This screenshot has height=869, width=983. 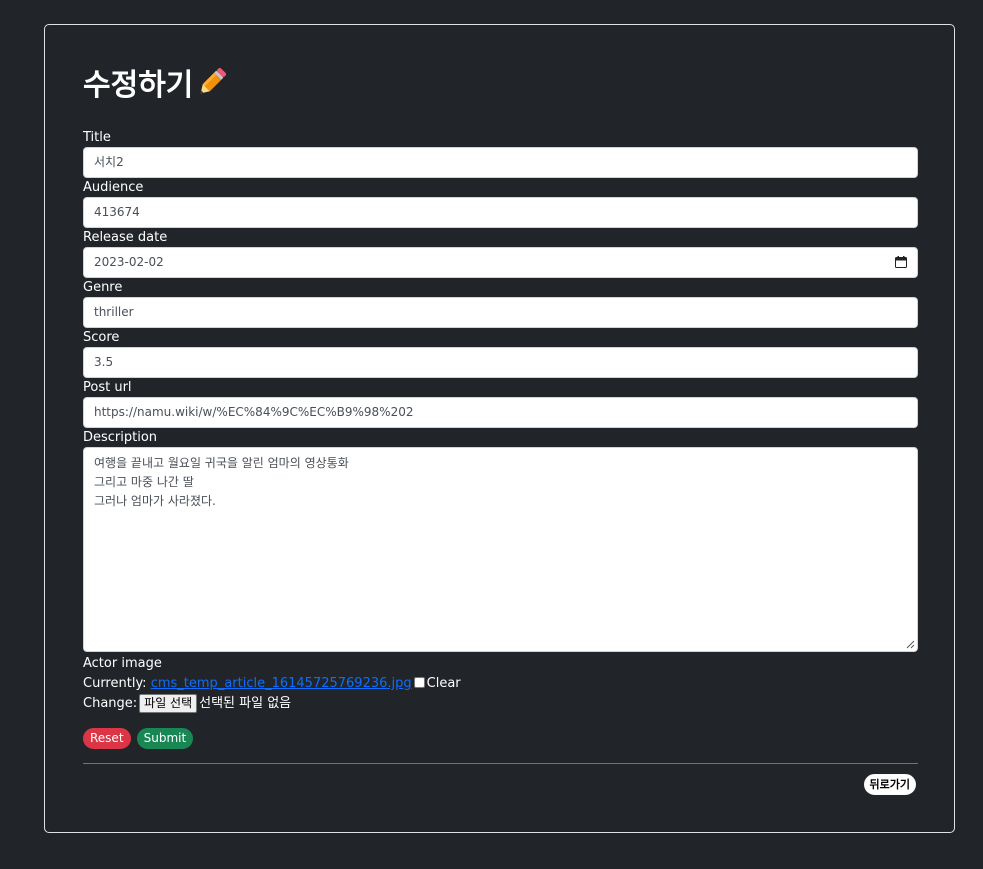 What do you see at coordinates (500, 362) in the screenshot?
I see `score-input: 3.5` at bounding box center [500, 362].